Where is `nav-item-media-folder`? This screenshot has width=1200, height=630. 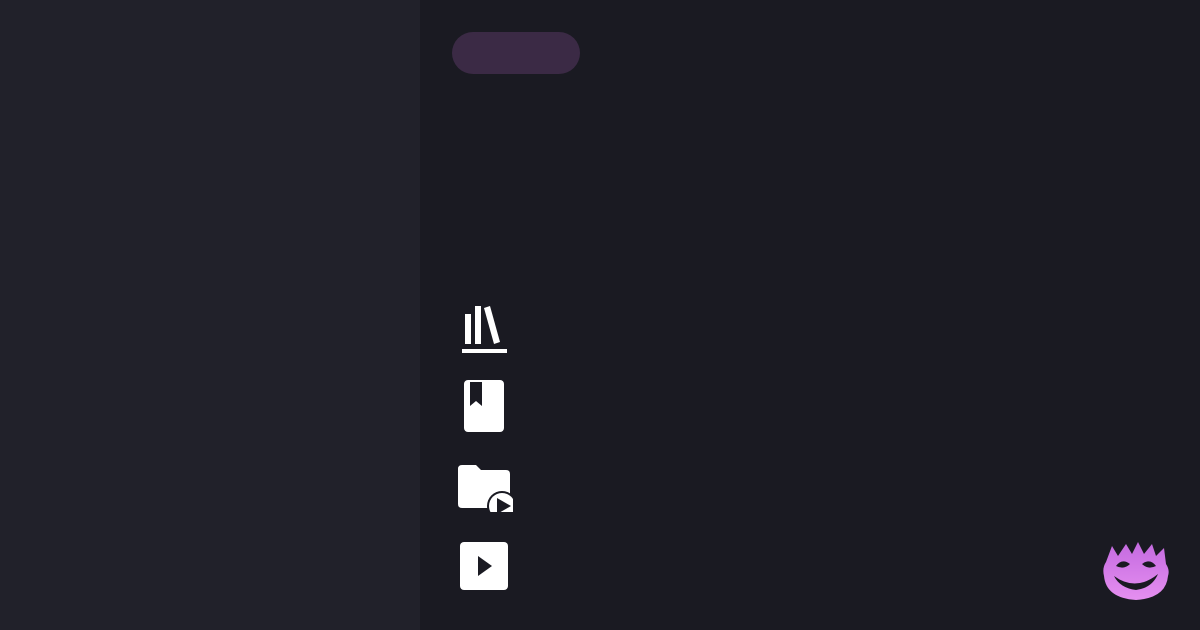
nav-item-media-folder is located at coordinates (484, 486).